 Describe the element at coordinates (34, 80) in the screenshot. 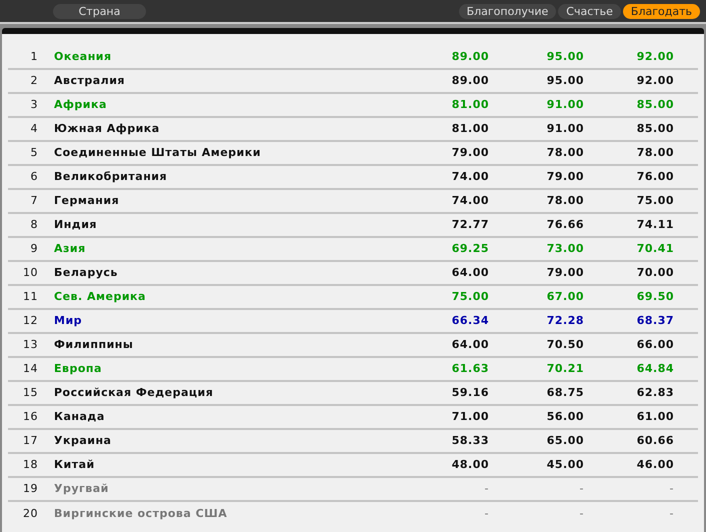

I see `rank-cell-text: 2` at that location.